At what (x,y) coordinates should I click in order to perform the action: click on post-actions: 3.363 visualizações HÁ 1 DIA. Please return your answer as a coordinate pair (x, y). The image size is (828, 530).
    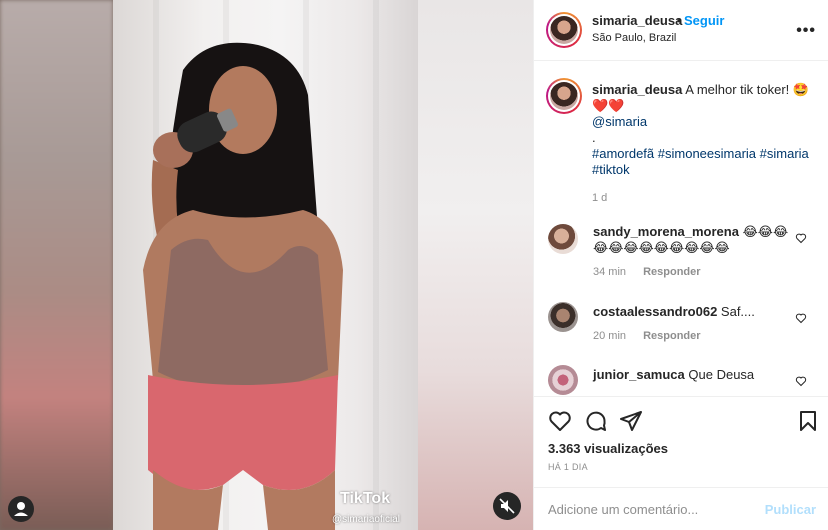
    Looking at the image, I should click on (681, 441).